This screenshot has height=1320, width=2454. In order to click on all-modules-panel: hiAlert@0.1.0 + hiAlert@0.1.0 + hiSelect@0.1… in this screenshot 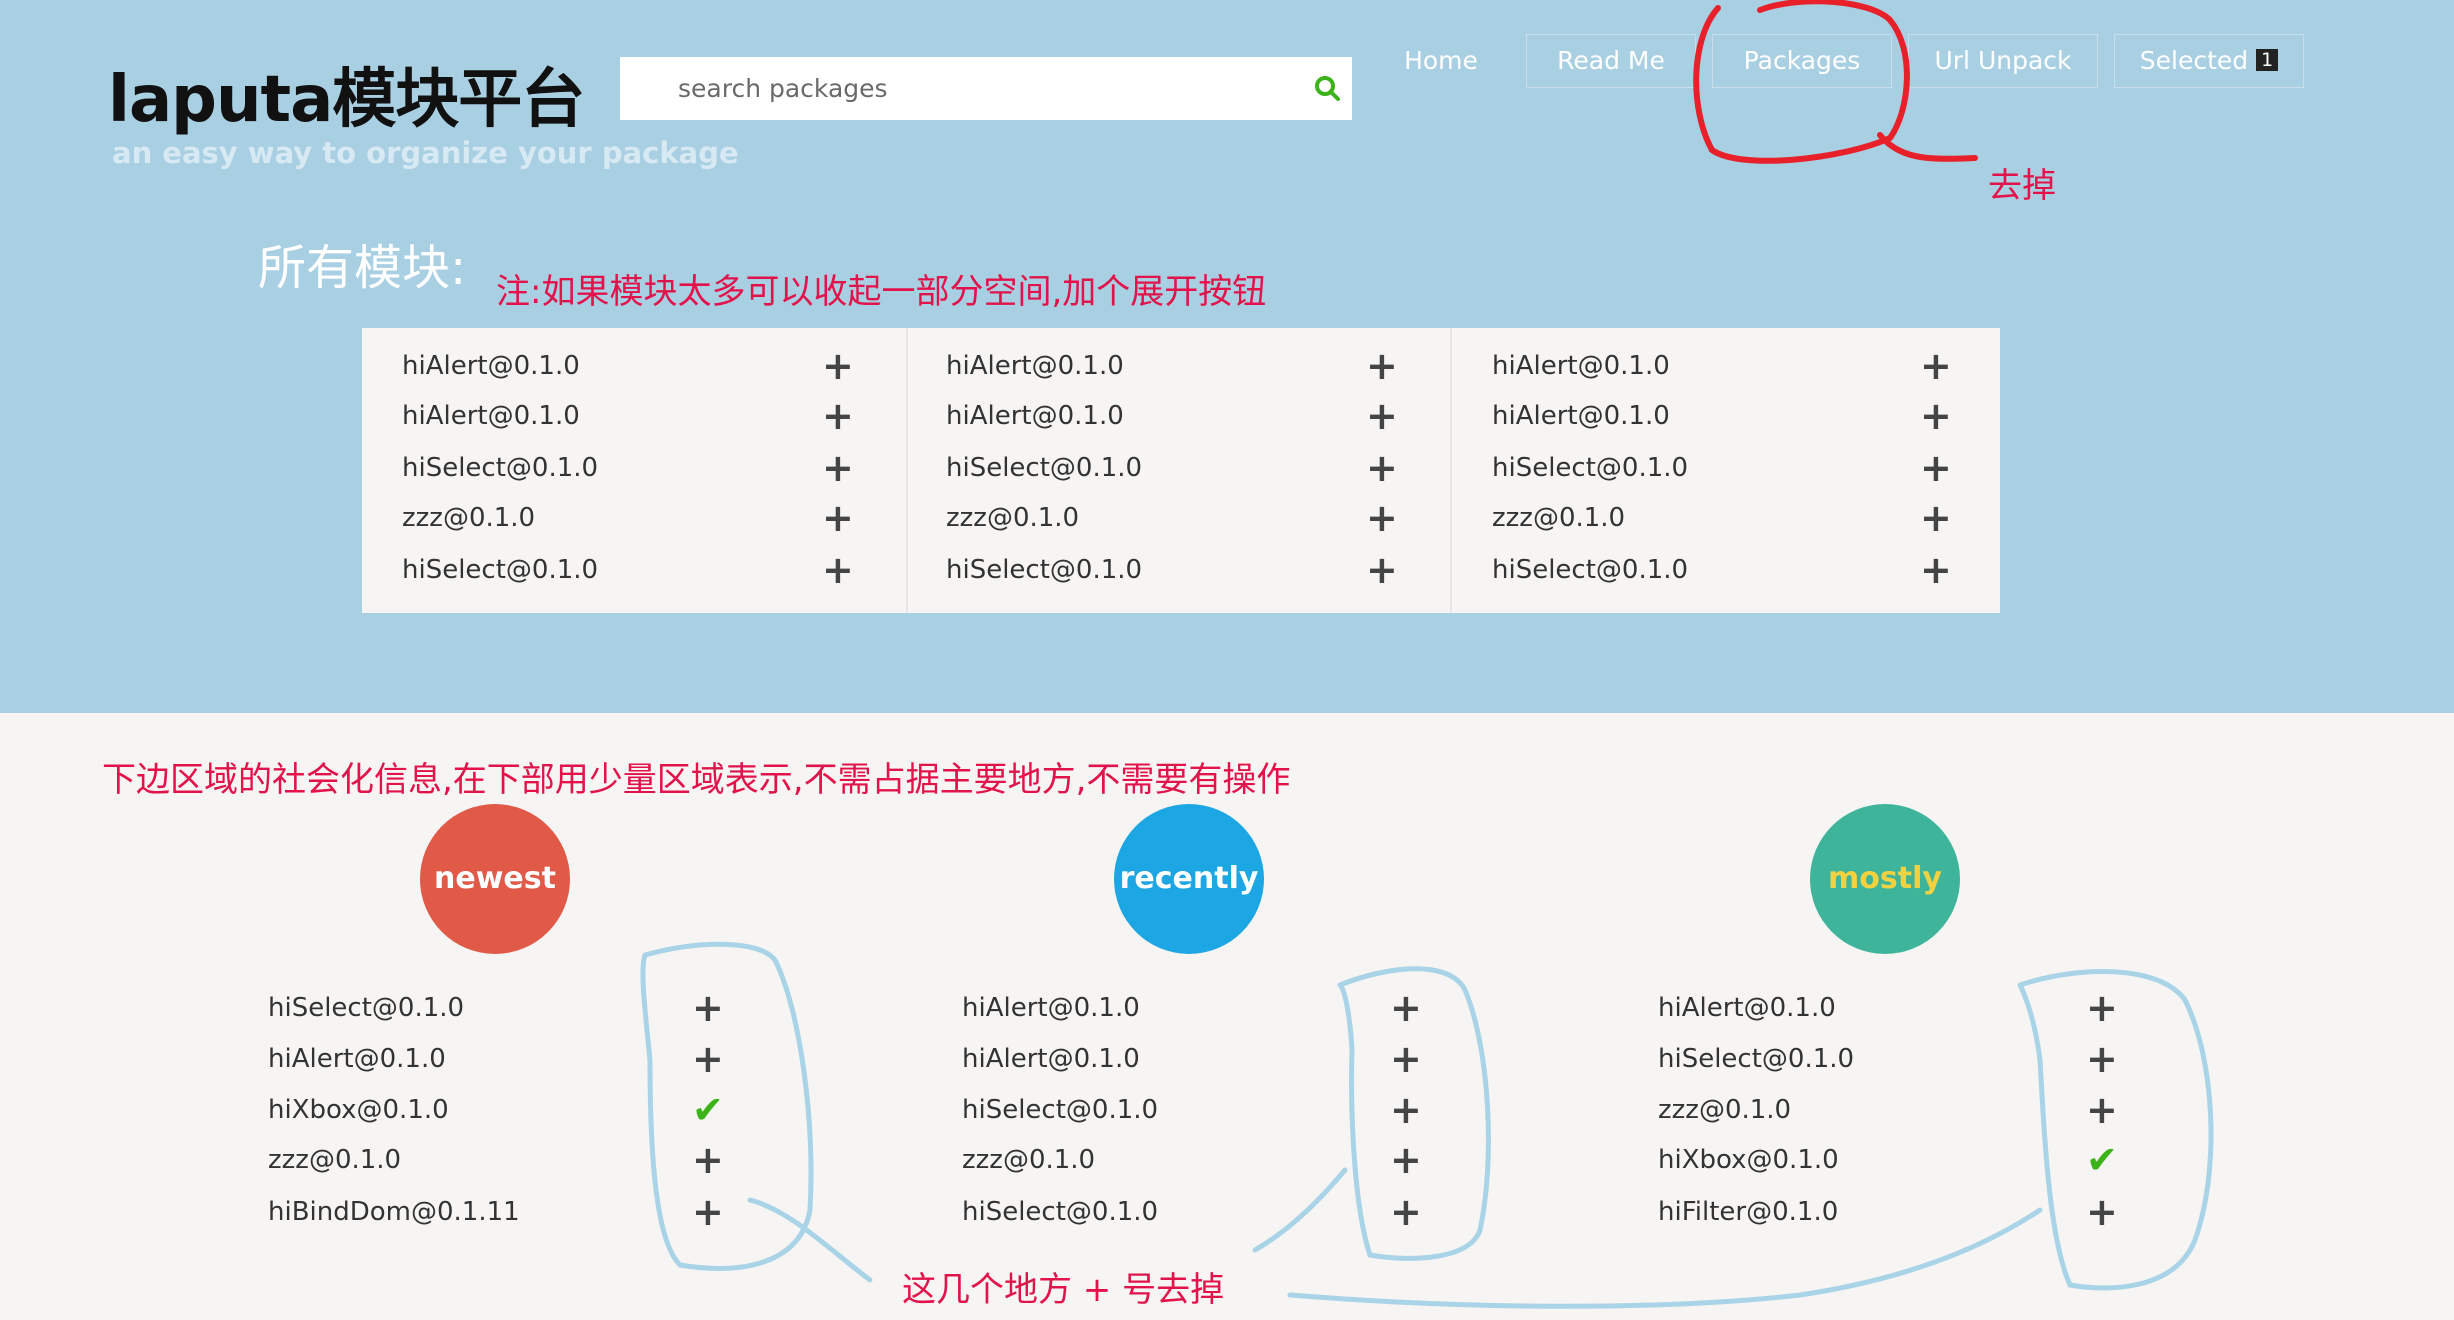, I will do `click(1181, 470)`.